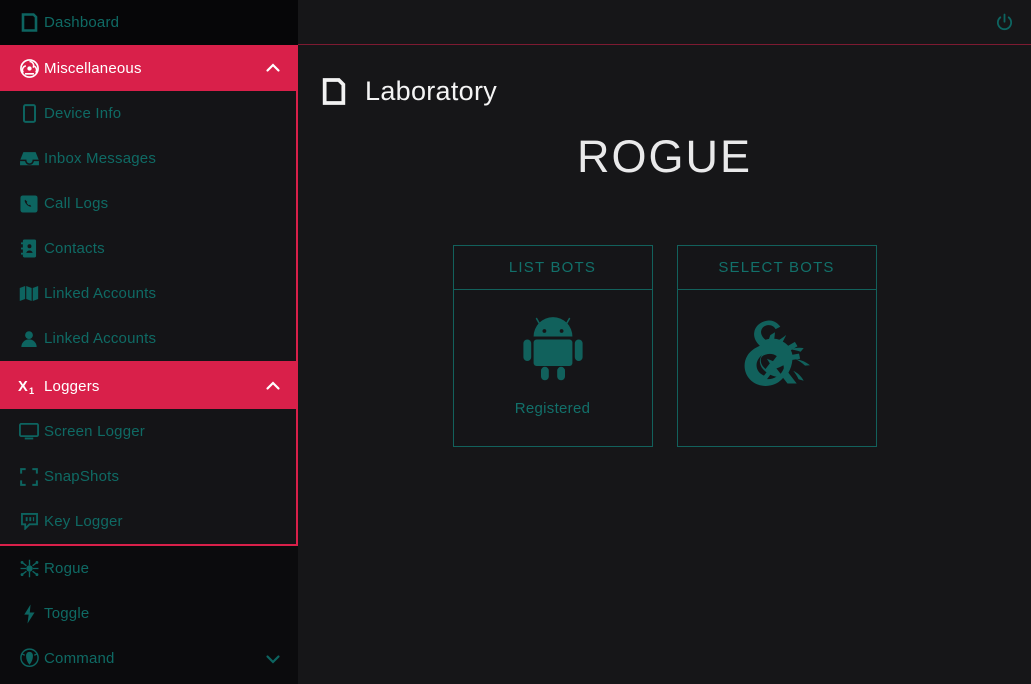 The width and height of the screenshot is (1031, 684). What do you see at coordinates (149, 613) in the screenshot?
I see `sidebar-item-toggle: Toggle` at bounding box center [149, 613].